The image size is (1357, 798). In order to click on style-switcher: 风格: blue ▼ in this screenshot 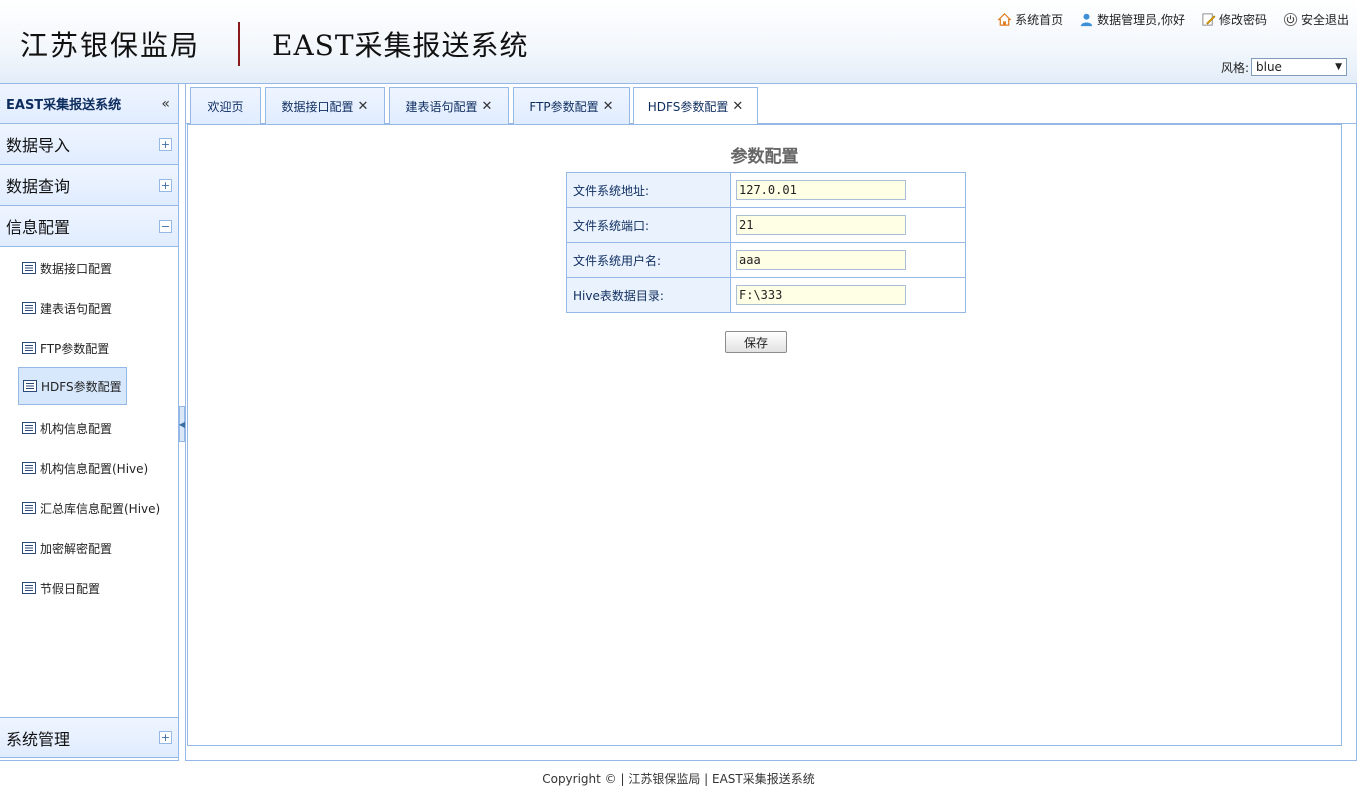, I will do `click(1284, 67)`.